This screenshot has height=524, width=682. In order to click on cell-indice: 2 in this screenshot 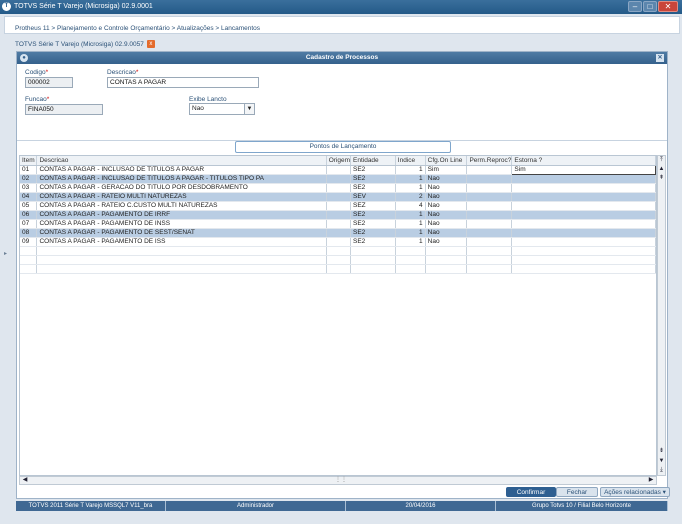, I will do `click(410, 197)`.